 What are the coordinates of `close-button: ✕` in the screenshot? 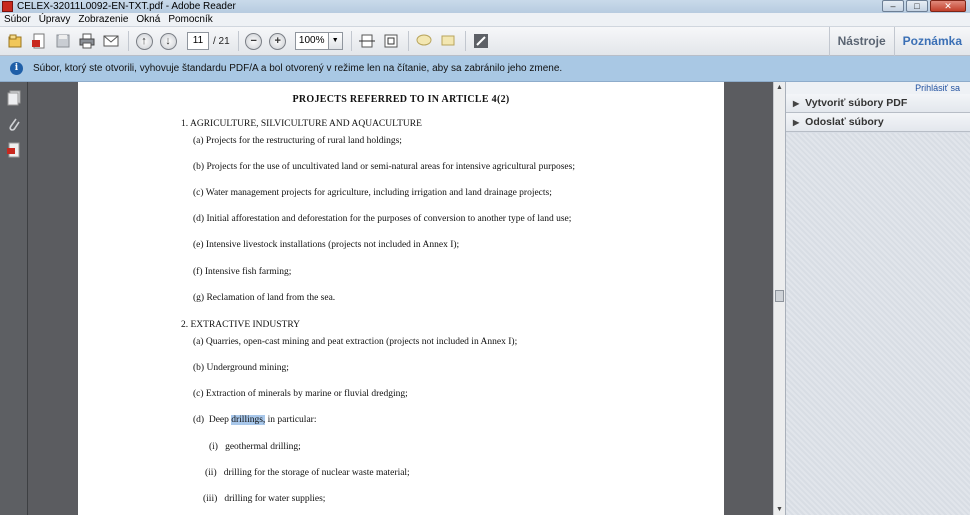 It's located at (948, 6).